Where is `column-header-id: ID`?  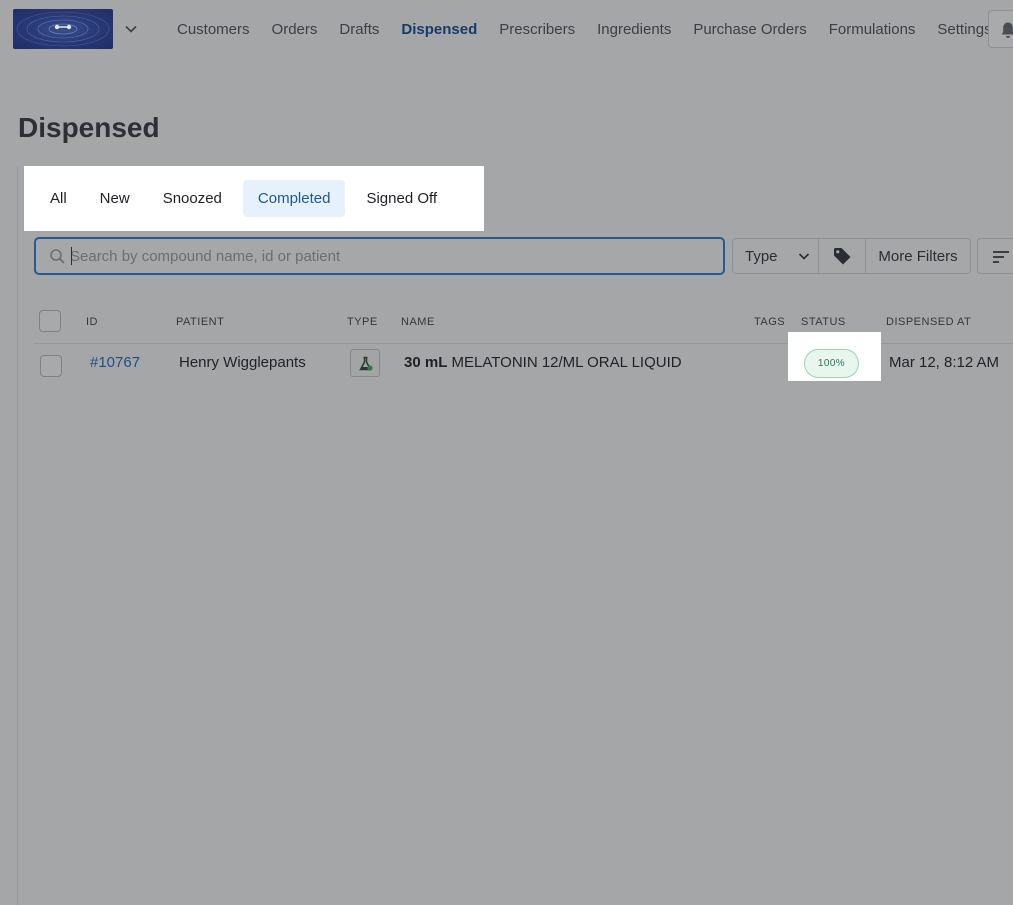 column-header-id: ID is located at coordinates (92, 322).